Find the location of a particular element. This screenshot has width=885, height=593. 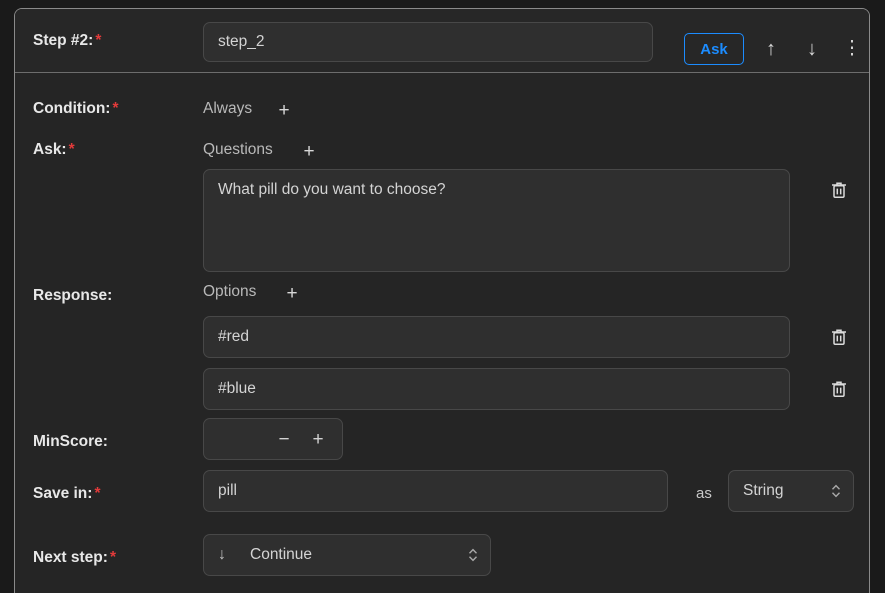

arrow-up-icon: ↑ is located at coordinates (771, 49).